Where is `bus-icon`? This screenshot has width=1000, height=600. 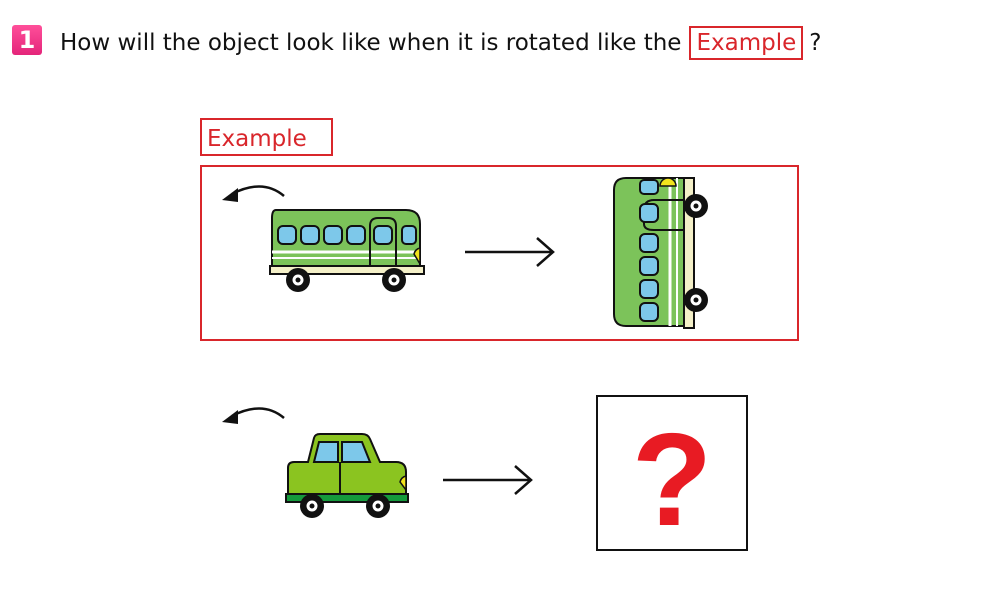 bus-icon is located at coordinates (347, 250).